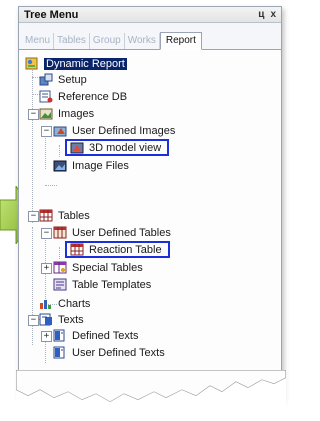 Image resolution: width=320 pixels, height=421 pixels. What do you see at coordinates (124, 130) in the screenshot?
I see `tree-node-label: User Defined Images` at bounding box center [124, 130].